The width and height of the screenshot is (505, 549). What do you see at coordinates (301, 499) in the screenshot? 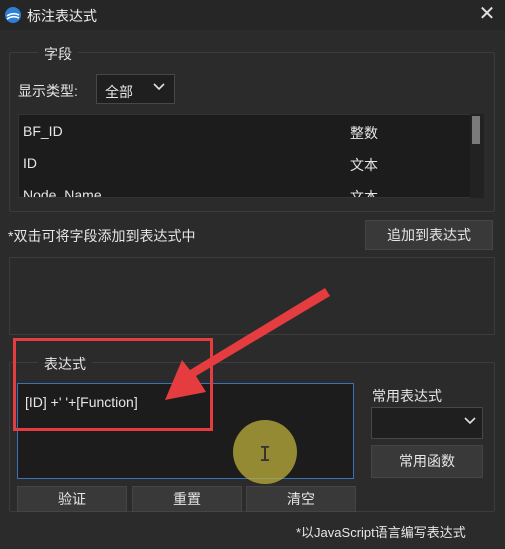
I see `clear-button: 清空` at bounding box center [301, 499].